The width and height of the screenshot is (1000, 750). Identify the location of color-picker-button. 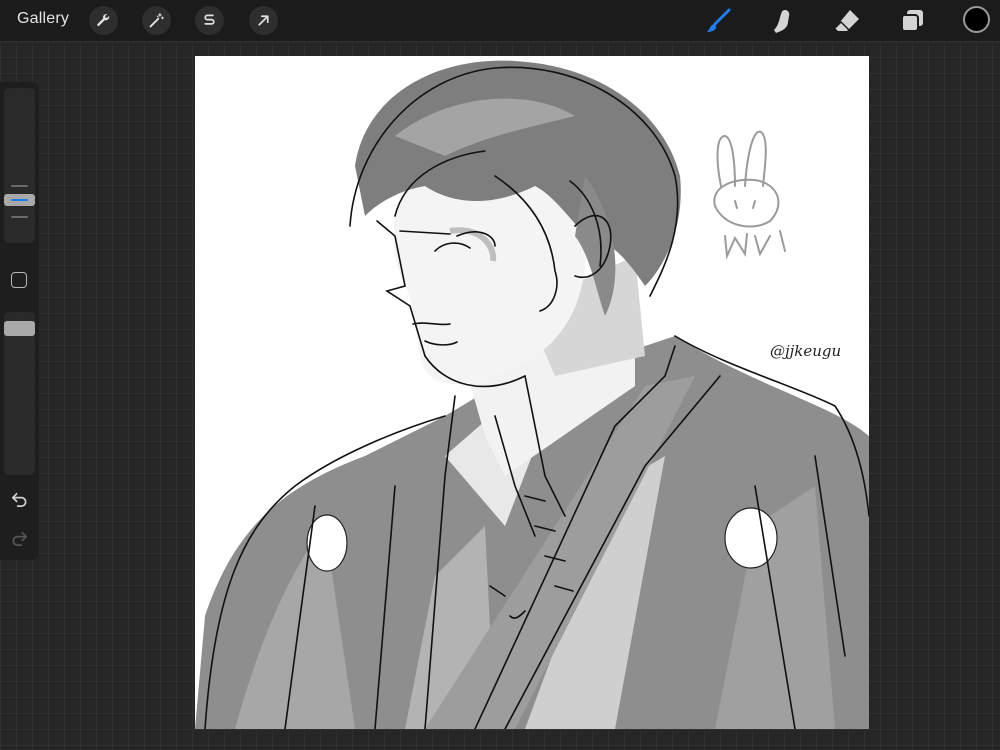
(976, 19).